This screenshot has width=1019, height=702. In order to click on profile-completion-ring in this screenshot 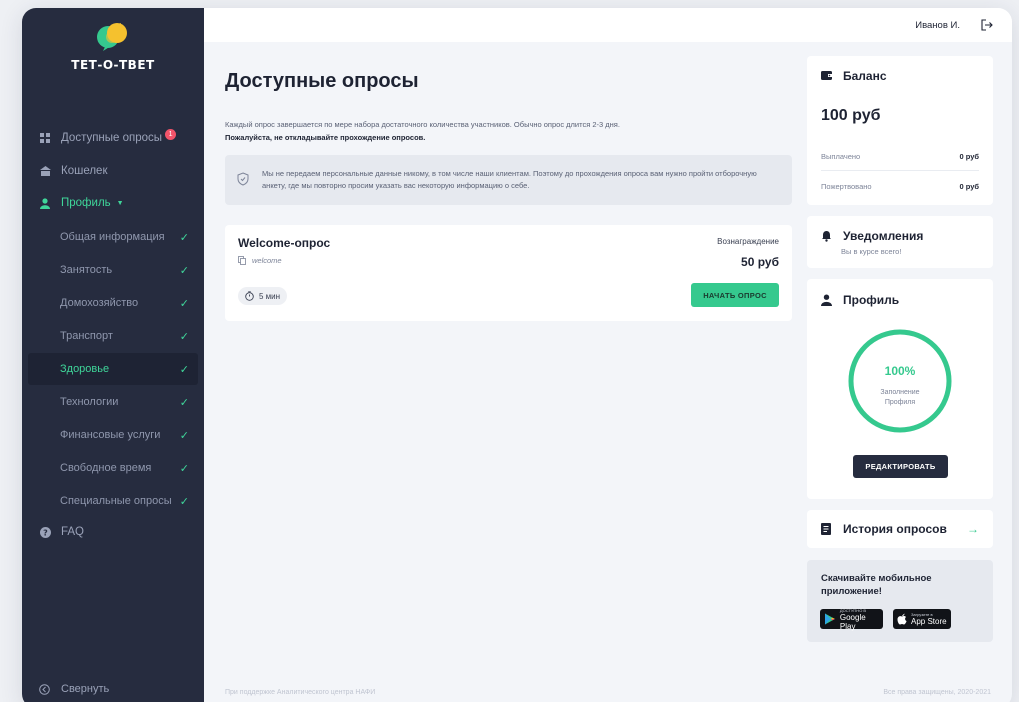, I will do `click(900, 381)`.